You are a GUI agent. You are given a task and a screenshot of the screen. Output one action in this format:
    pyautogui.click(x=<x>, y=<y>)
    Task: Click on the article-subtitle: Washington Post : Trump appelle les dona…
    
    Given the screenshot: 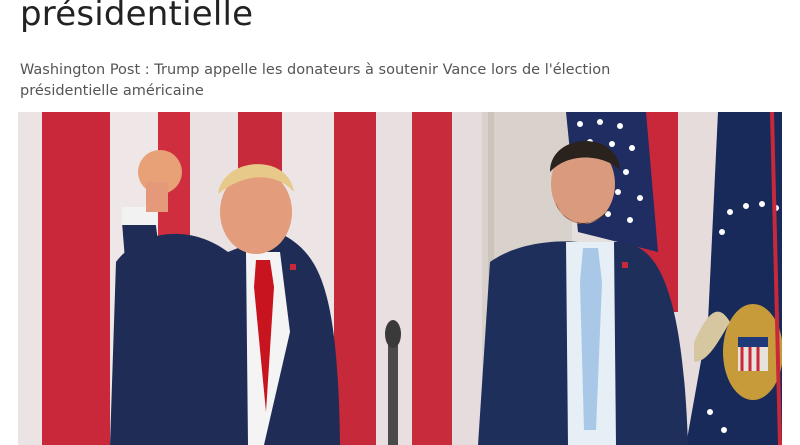 What is the action you would take?
    pyautogui.click(x=315, y=80)
    